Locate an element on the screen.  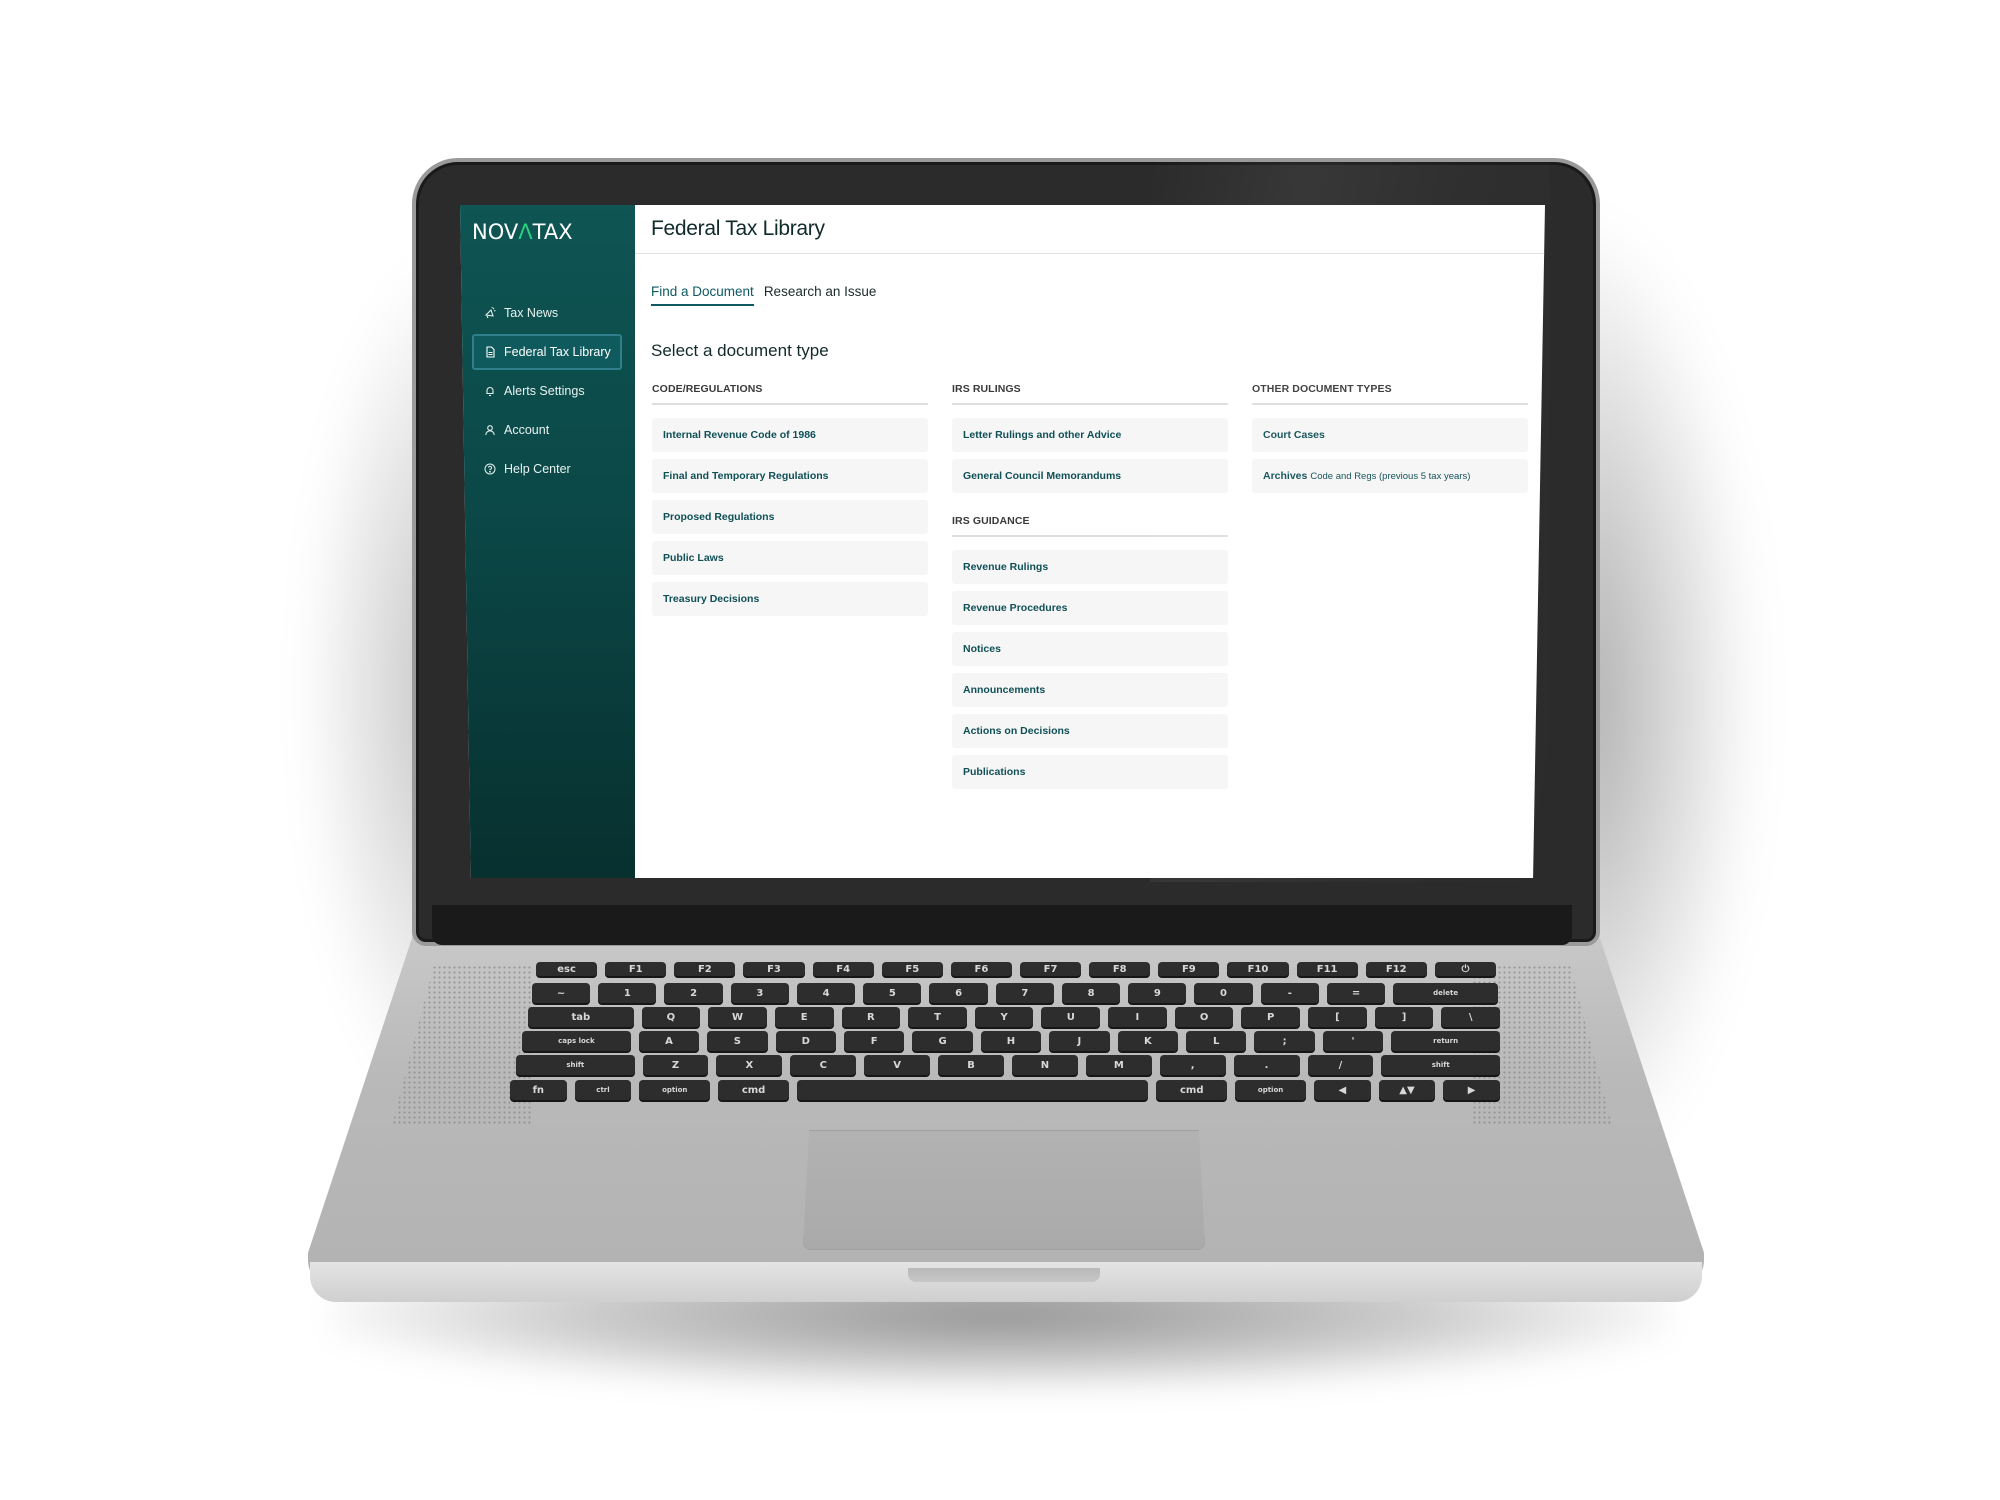
trackpad is located at coordinates (1004, 1190).